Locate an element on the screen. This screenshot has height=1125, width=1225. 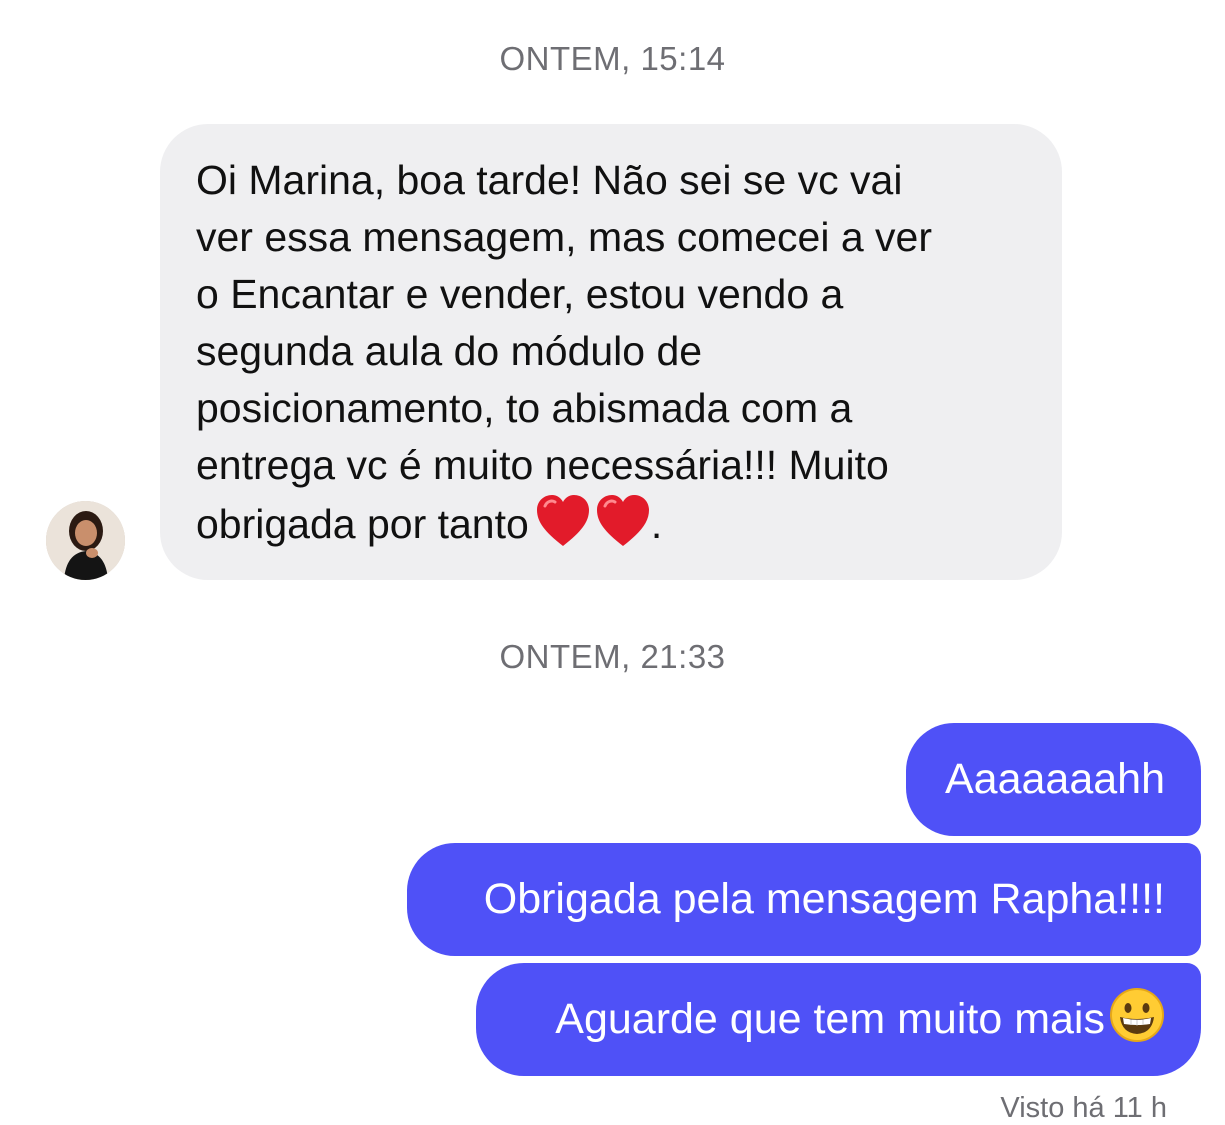
outgoing-message-text: Aaaaaaahh is located at coordinates (1055, 779).